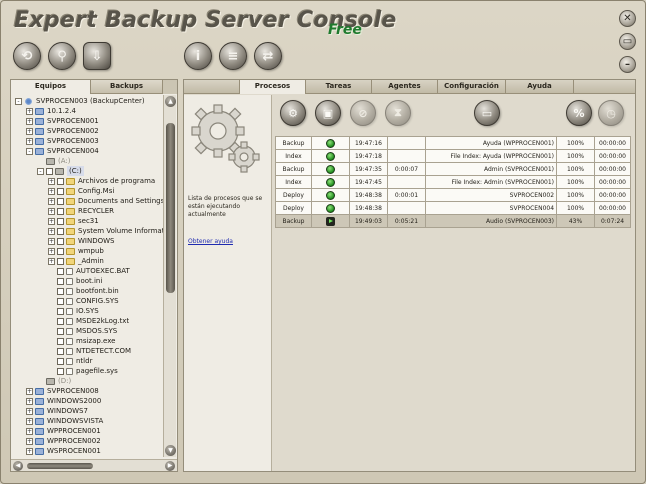  Describe the element at coordinates (89, 271) in the screenshot. I see `tree-item: AUTOEXEC.BAT` at that location.